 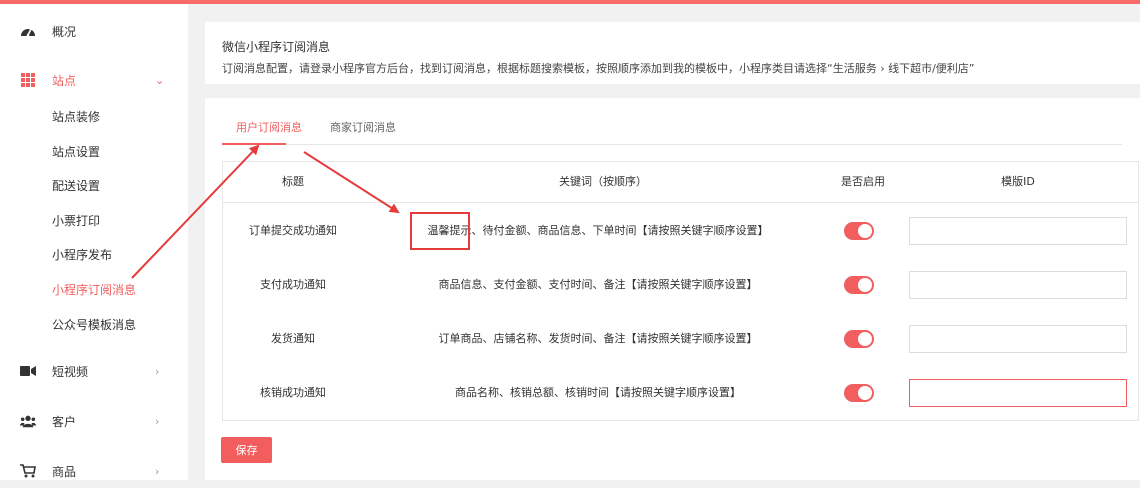 What do you see at coordinates (82, 255) in the screenshot?
I see `sidebar-sub-miniprogram-publish: 小程序发布` at bounding box center [82, 255].